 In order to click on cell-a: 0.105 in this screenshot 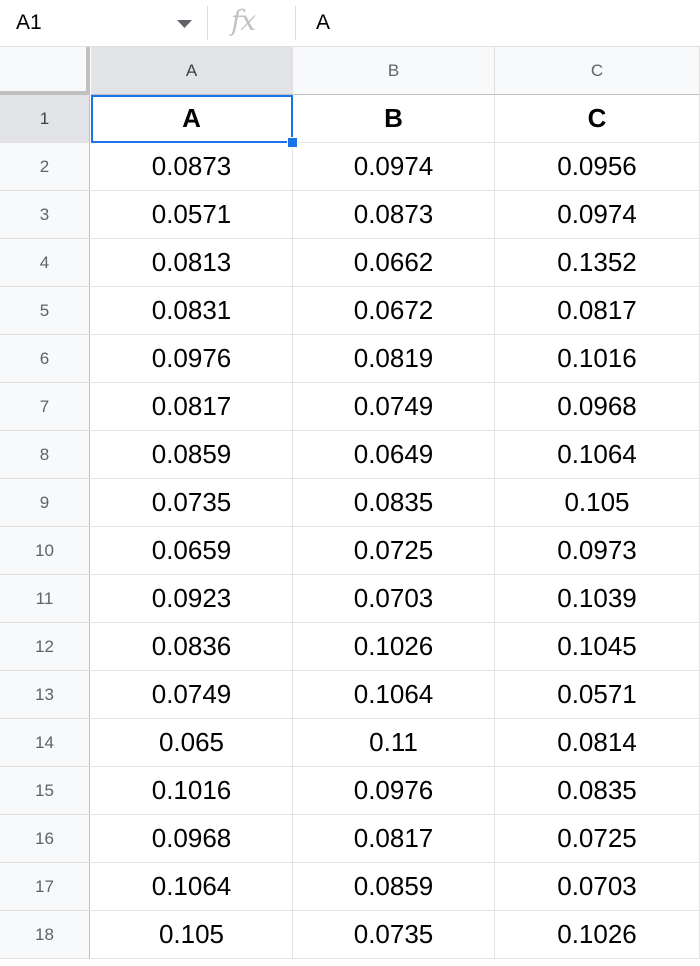, I will do `click(192, 935)`.